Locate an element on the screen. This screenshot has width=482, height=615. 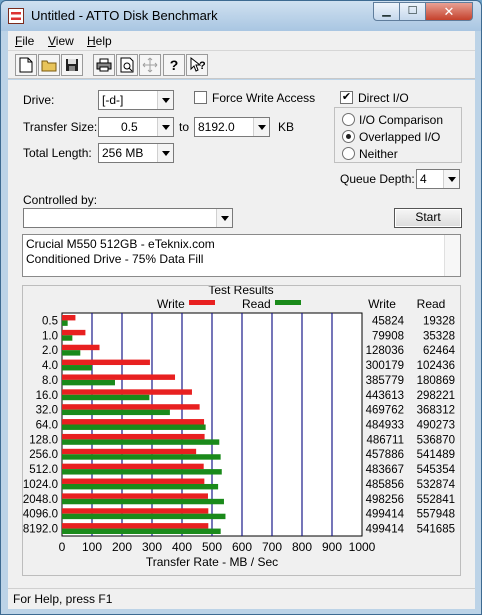
print-icon is located at coordinates (104, 65).